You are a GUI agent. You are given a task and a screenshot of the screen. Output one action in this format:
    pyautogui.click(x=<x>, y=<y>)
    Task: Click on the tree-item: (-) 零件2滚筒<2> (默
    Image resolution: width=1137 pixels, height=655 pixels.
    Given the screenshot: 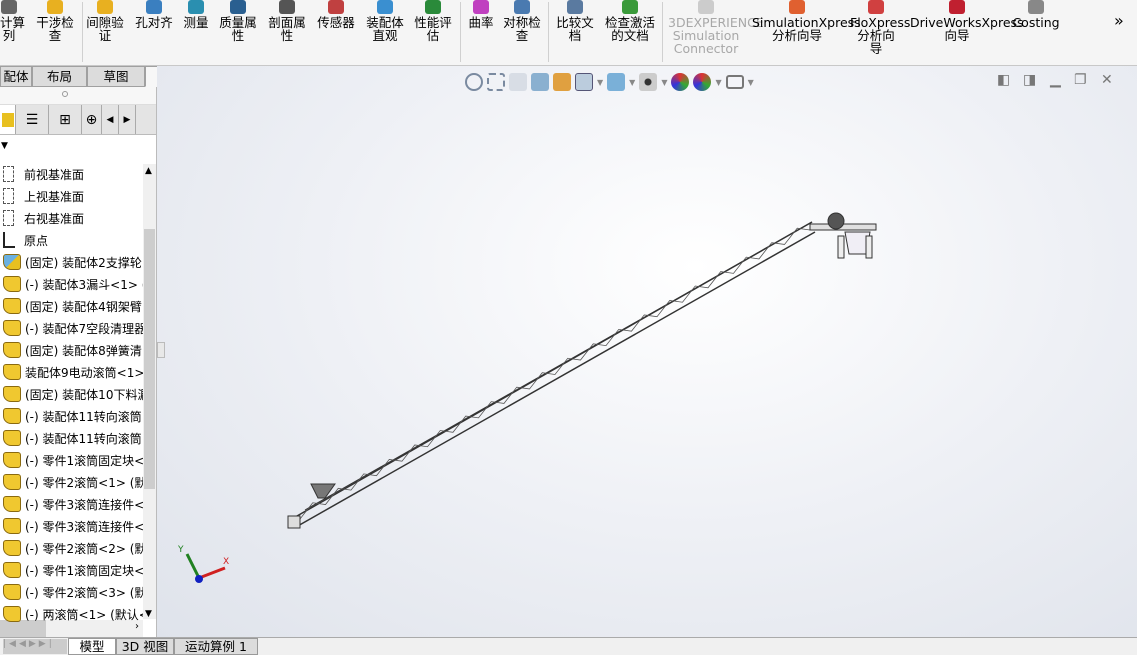 What is the action you would take?
    pyautogui.click(x=71, y=548)
    